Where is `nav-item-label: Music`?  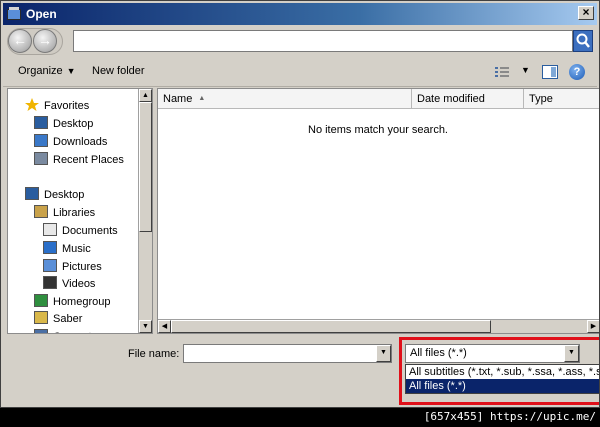
nav-item-label: Music is located at coordinates (76, 249).